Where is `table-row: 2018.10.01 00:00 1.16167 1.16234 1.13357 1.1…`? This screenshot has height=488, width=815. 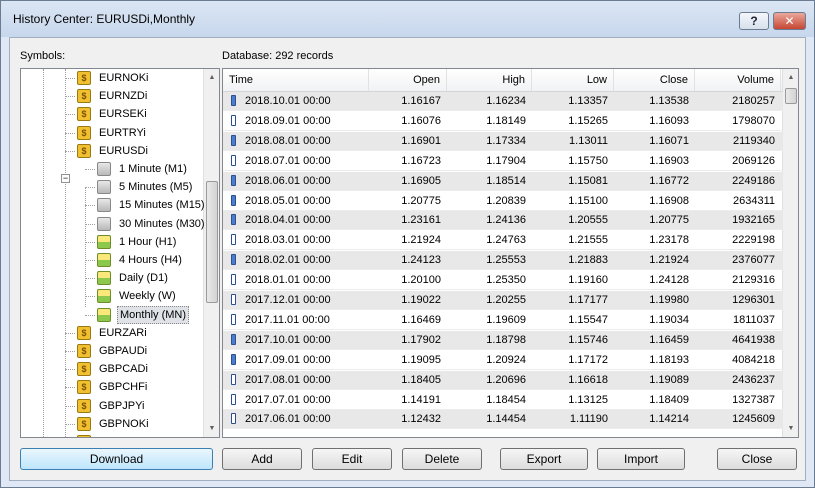
table-row: 2018.10.01 00:00 1.16167 1.16234 1.13357 1.1… is located at coordinates (503, 101).